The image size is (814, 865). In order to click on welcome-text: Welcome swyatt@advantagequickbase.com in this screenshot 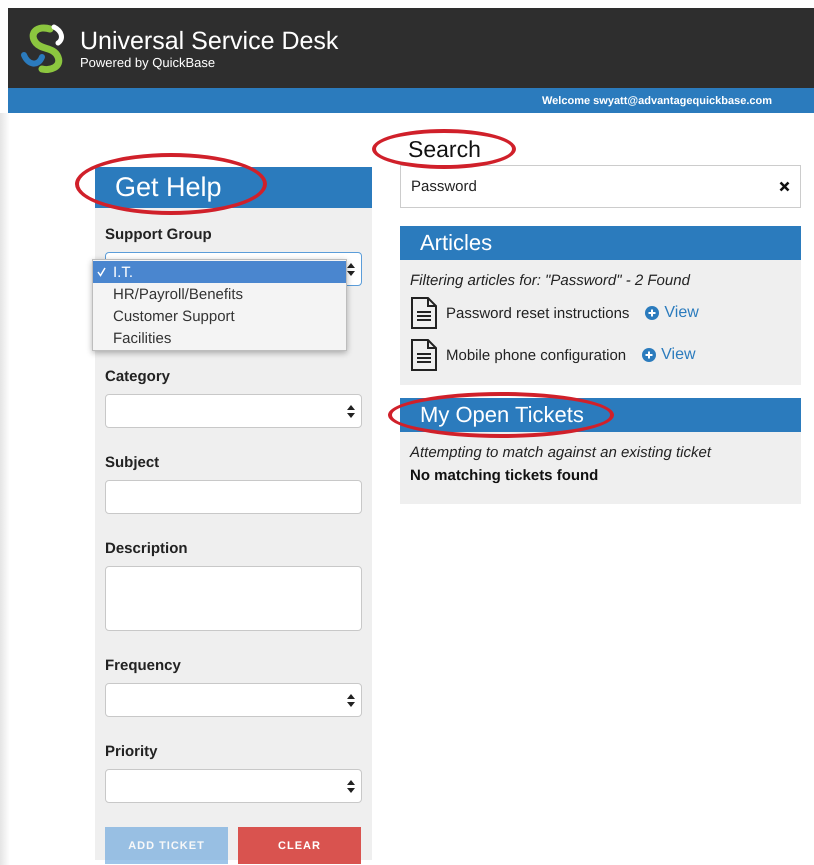, I will do `click(657, 100)`.